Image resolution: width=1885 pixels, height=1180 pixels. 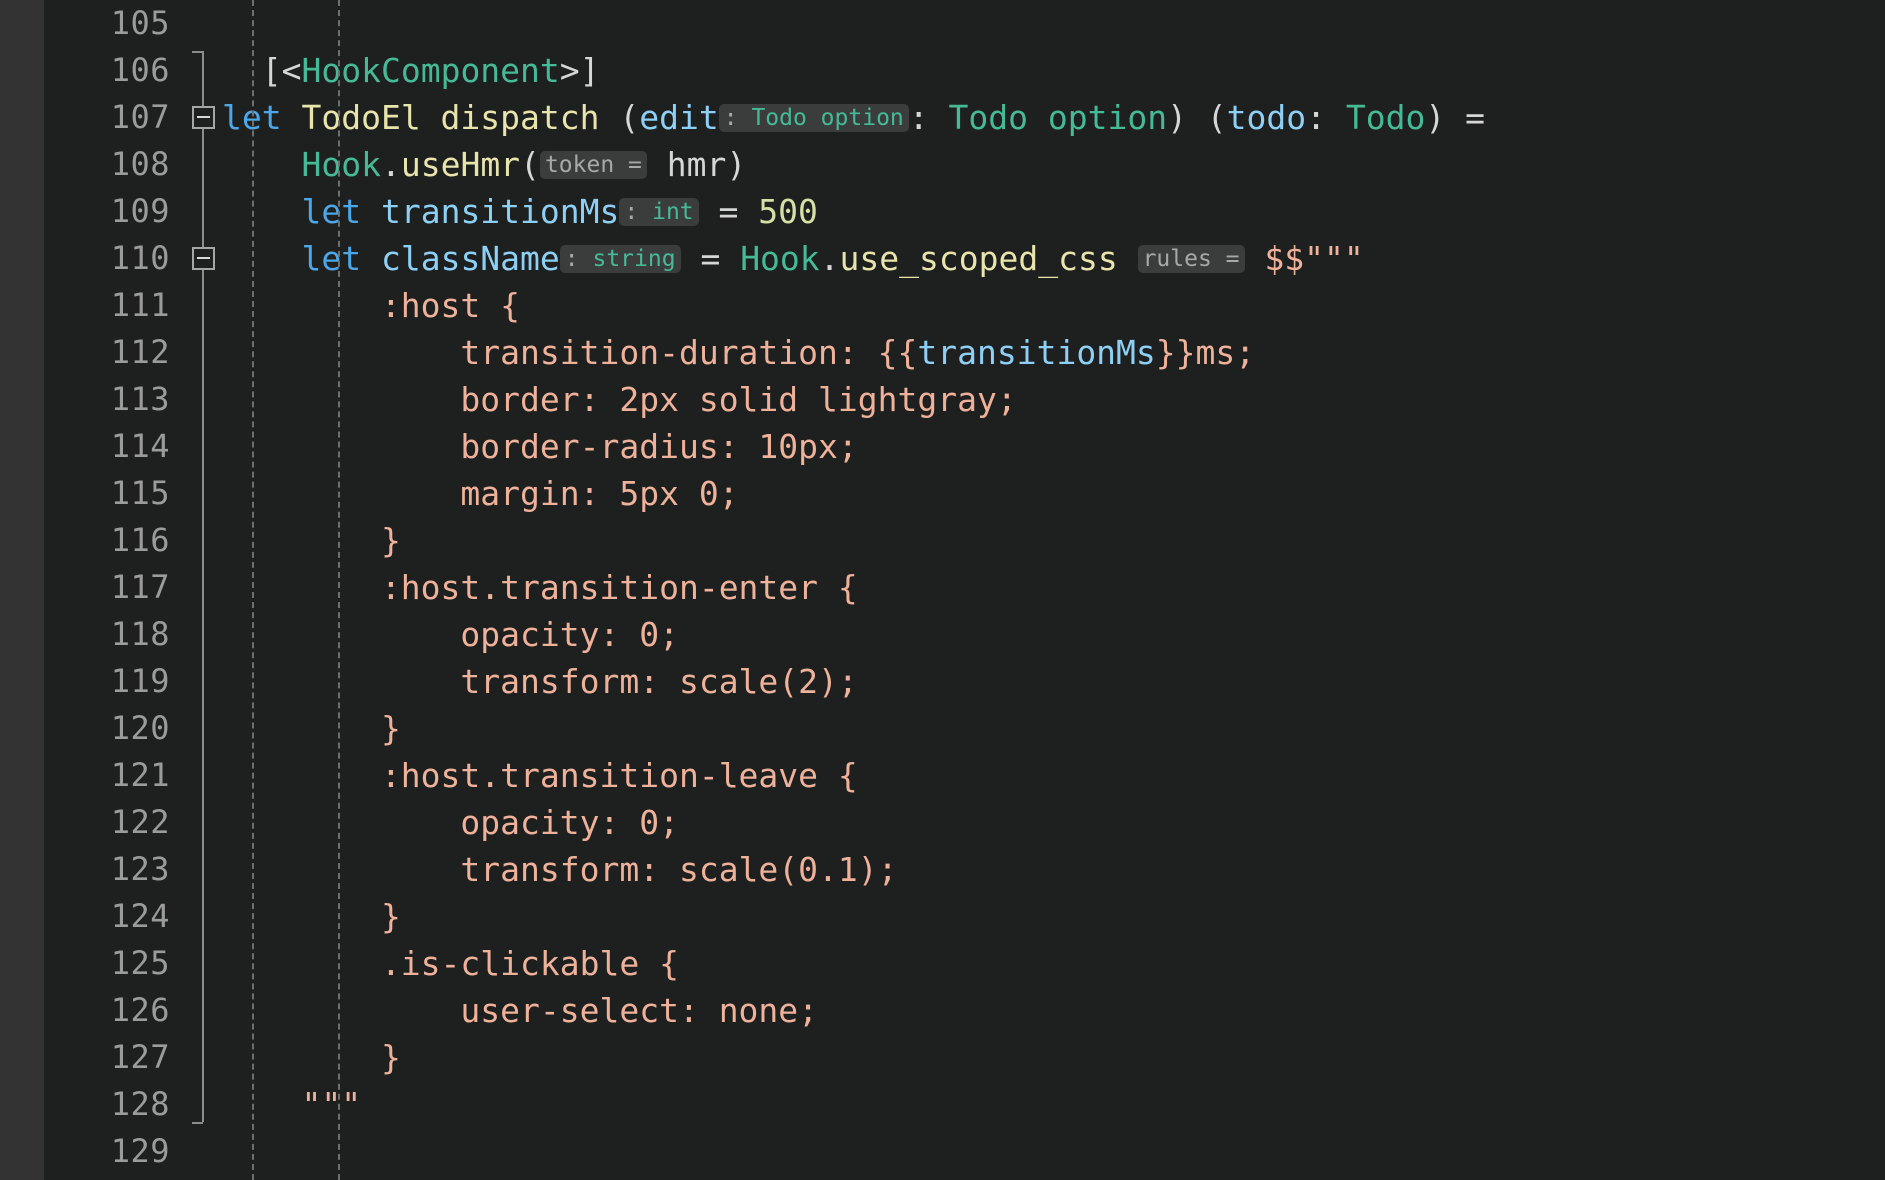 What do you see at coordinates (114, 681) in the screenshot?
I see `line-number-119: 119` at bounding box center [114, 681].